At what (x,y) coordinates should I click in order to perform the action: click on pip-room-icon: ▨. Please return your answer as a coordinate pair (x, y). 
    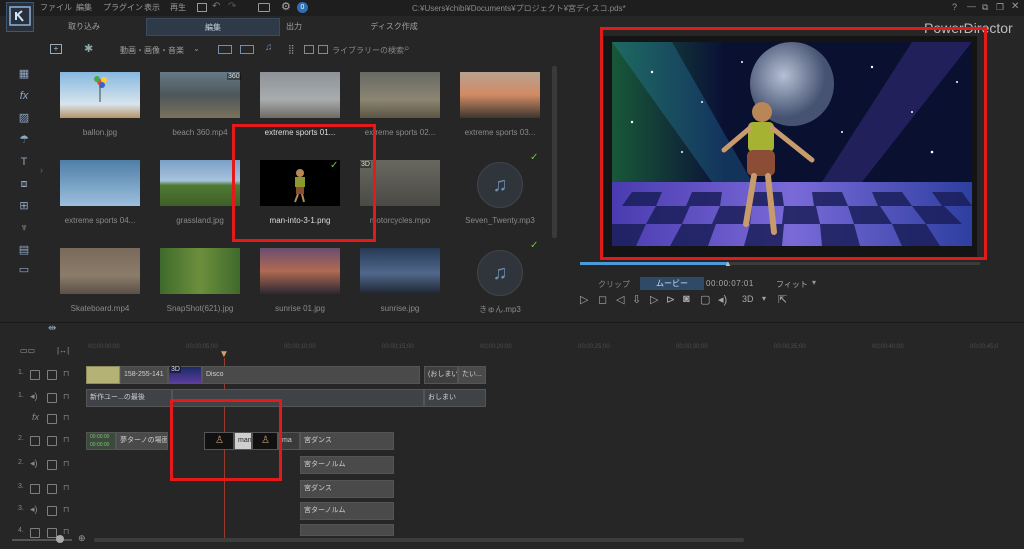
    Looking at the image, I should click on (24, 118).